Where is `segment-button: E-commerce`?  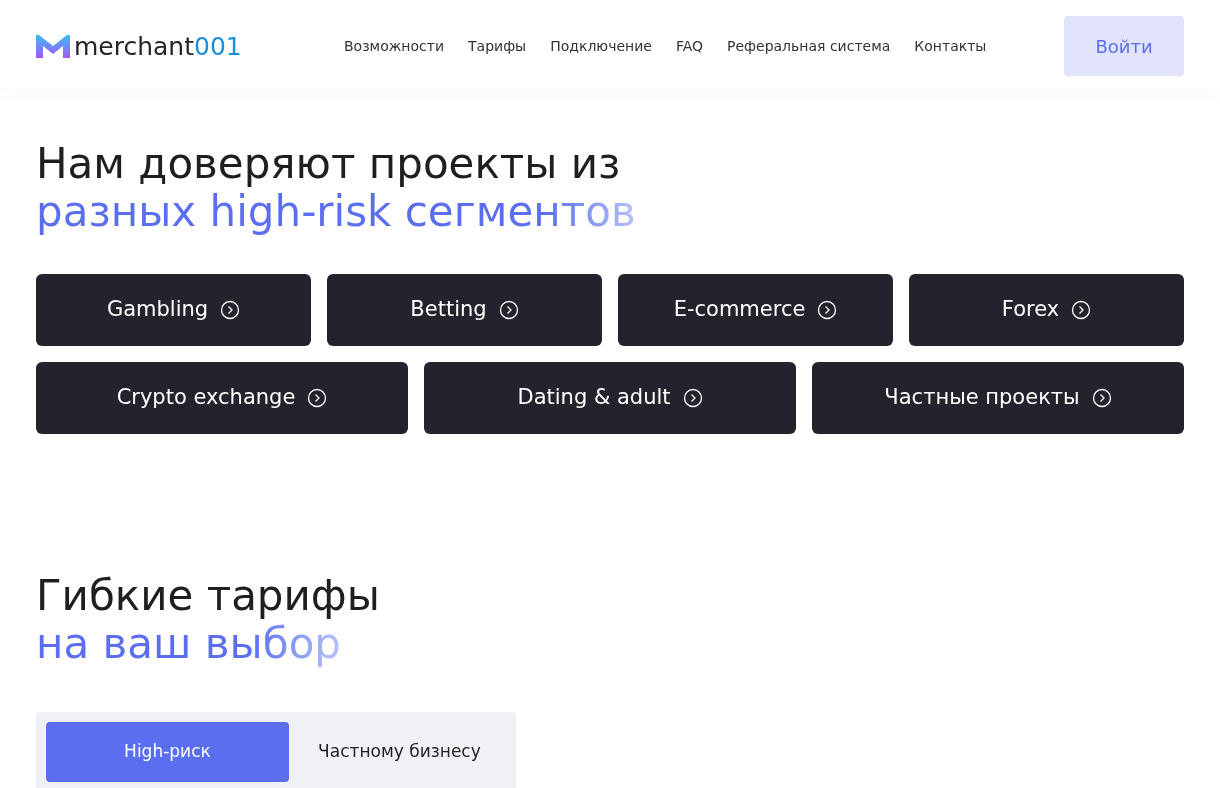 segment-button: E-commerce is located at coordinates (755, 310).